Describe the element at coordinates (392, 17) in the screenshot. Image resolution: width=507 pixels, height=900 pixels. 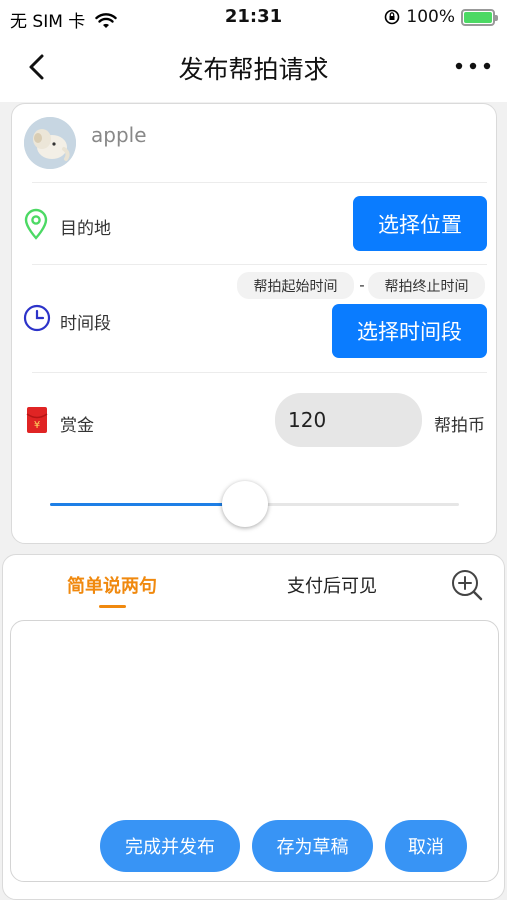
I see `orientation-lock-icon` at that location.